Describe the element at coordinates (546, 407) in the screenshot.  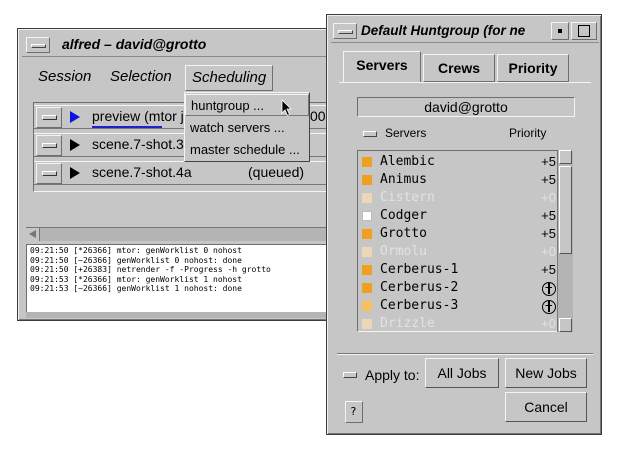
I see `cancel-button: Cancel` at that location.